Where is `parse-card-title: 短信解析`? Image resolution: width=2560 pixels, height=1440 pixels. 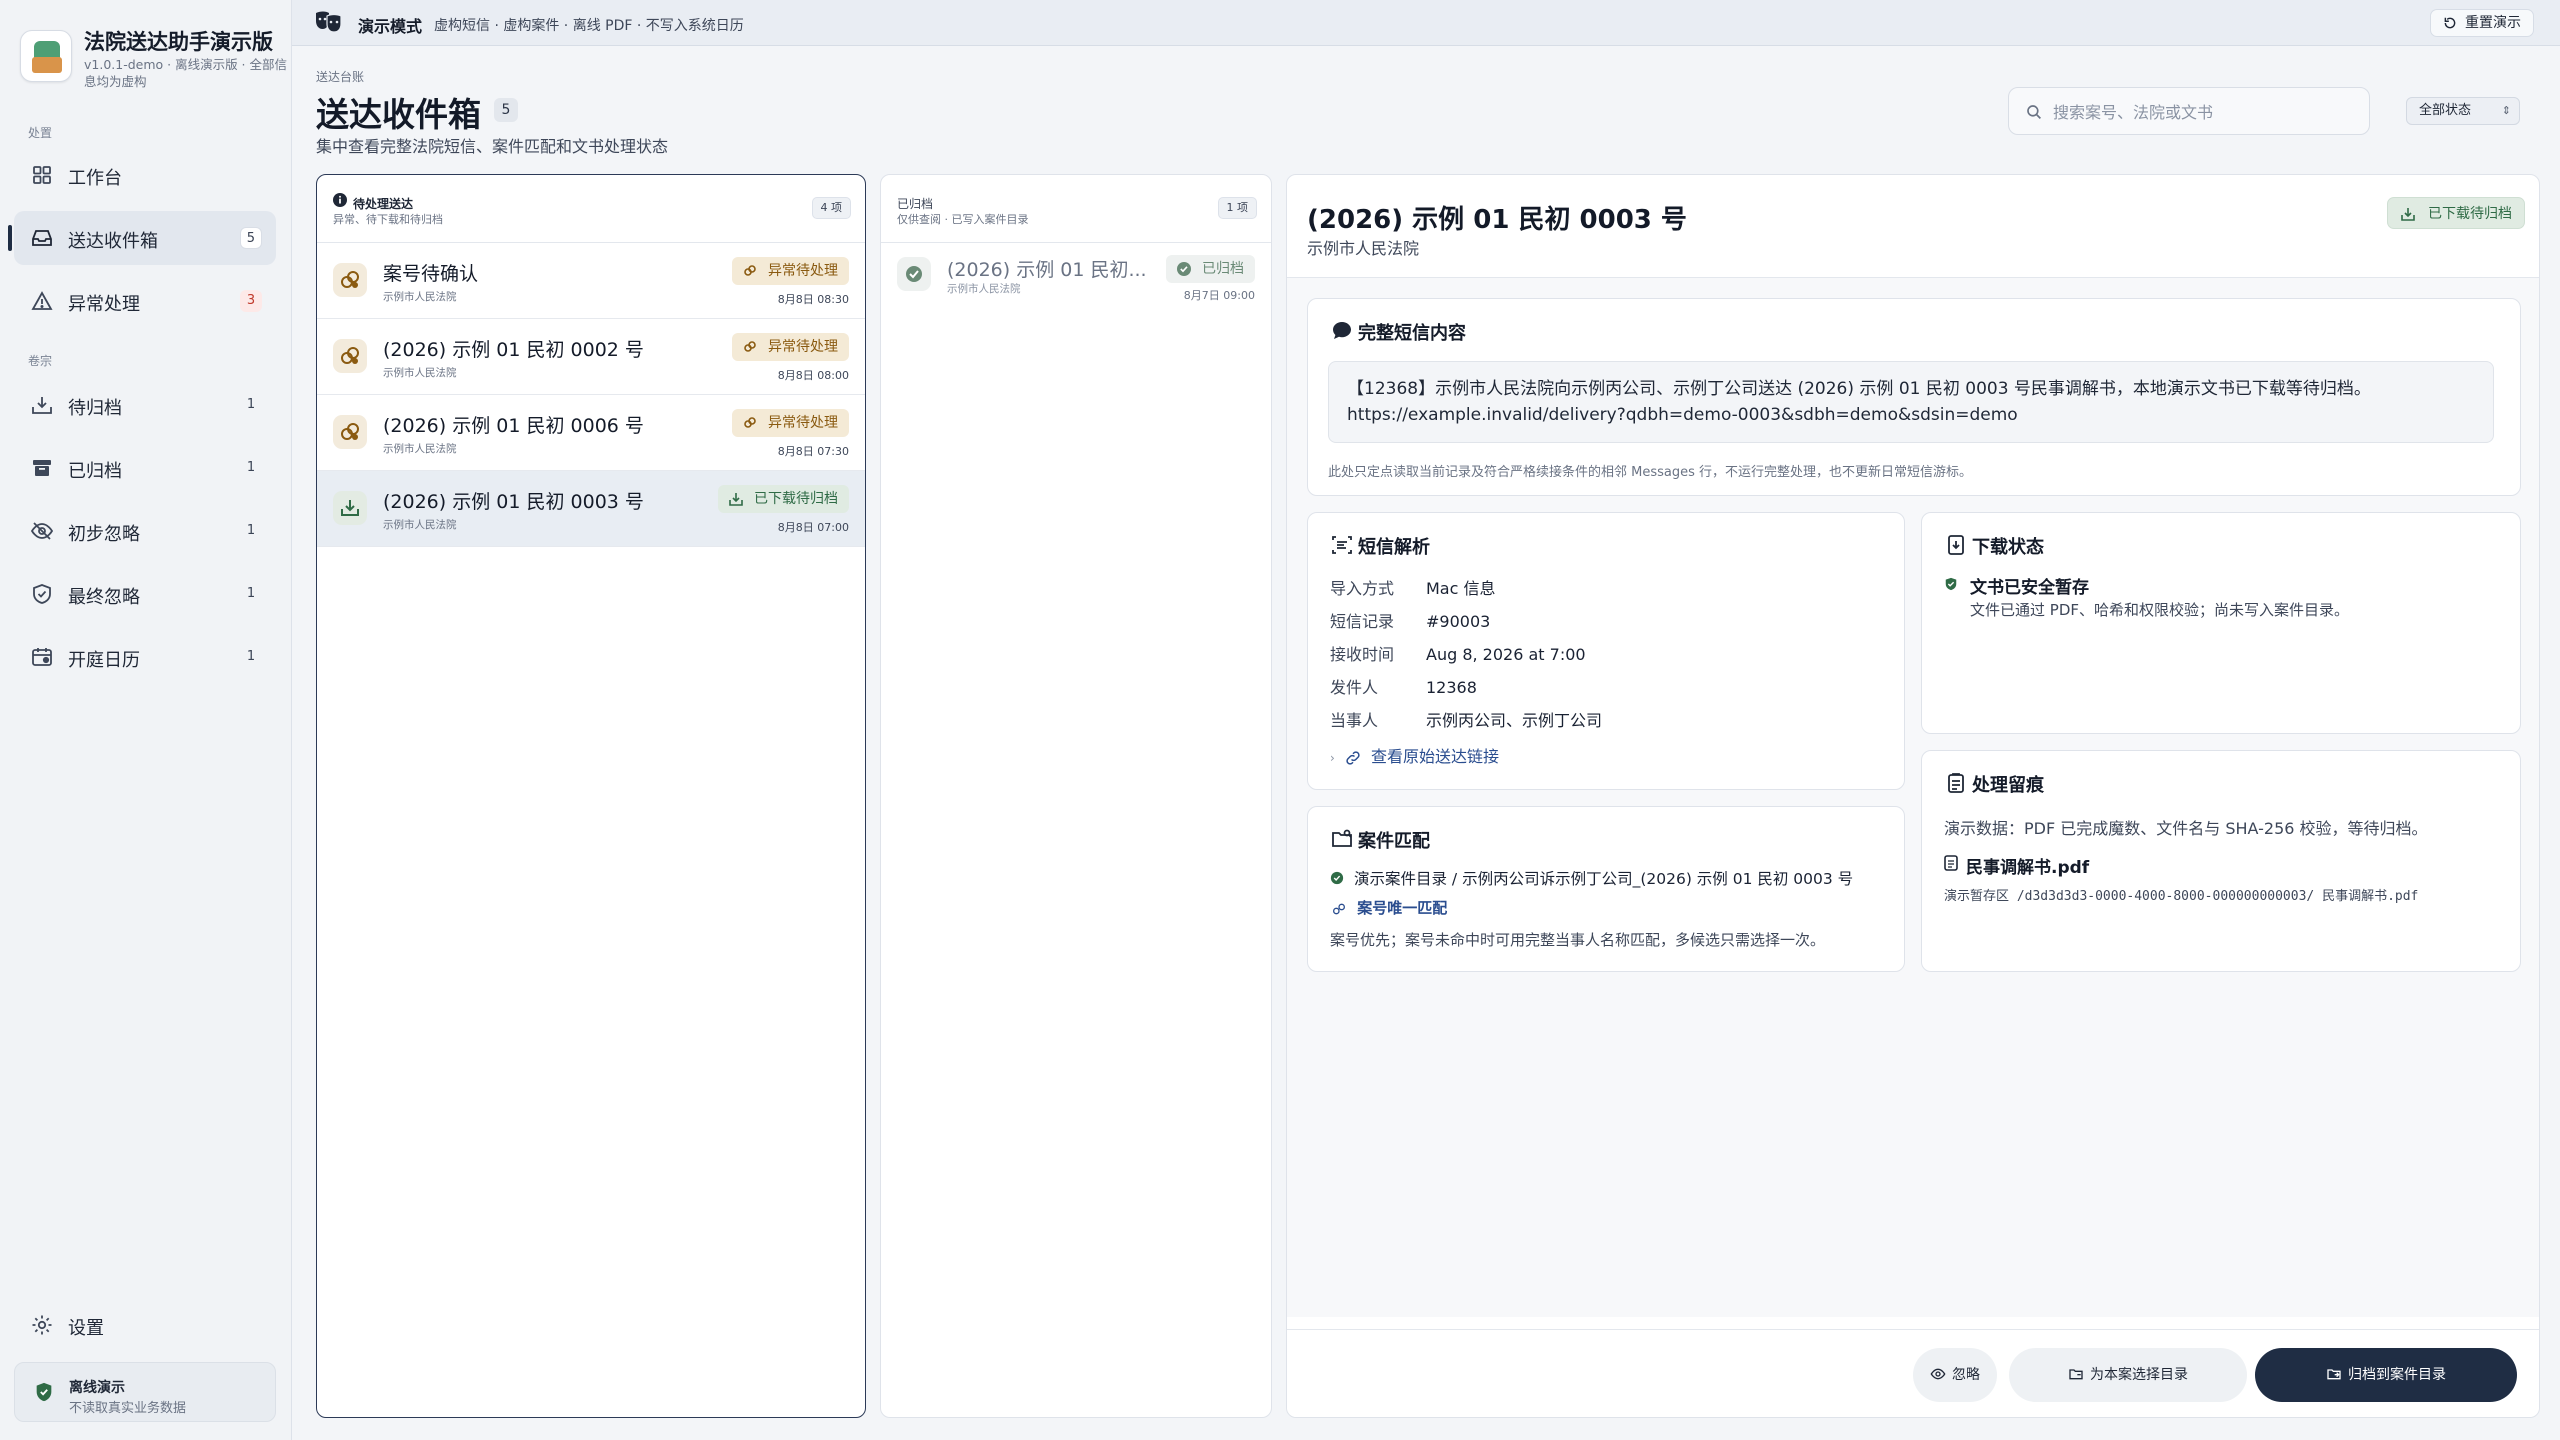
parse-card-title: 短信解析 is located at coordinates (1394, 547).